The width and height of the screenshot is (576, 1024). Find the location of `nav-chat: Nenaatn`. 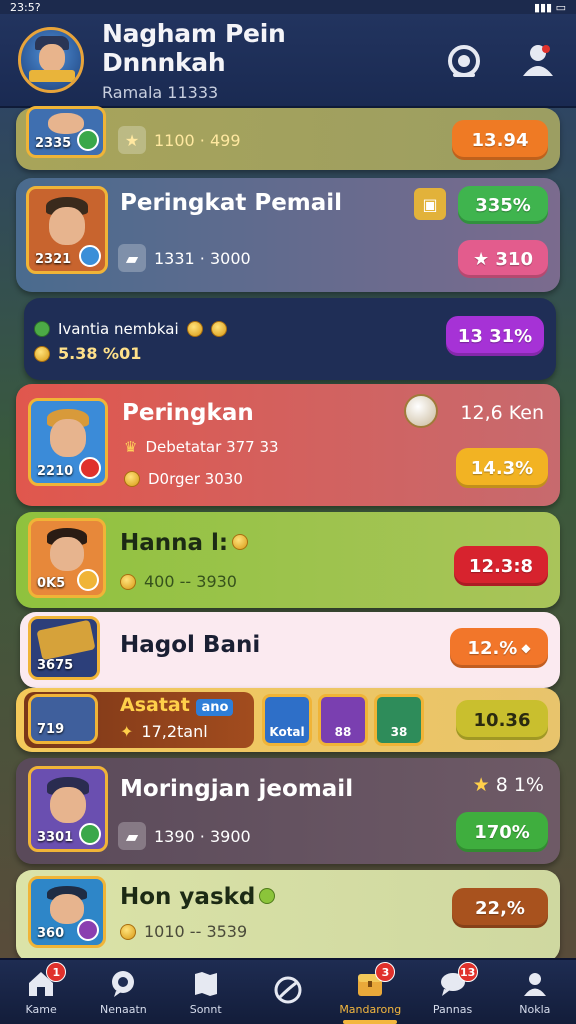

nav-chat: Nenaatn is located at coordinates (123, 992).